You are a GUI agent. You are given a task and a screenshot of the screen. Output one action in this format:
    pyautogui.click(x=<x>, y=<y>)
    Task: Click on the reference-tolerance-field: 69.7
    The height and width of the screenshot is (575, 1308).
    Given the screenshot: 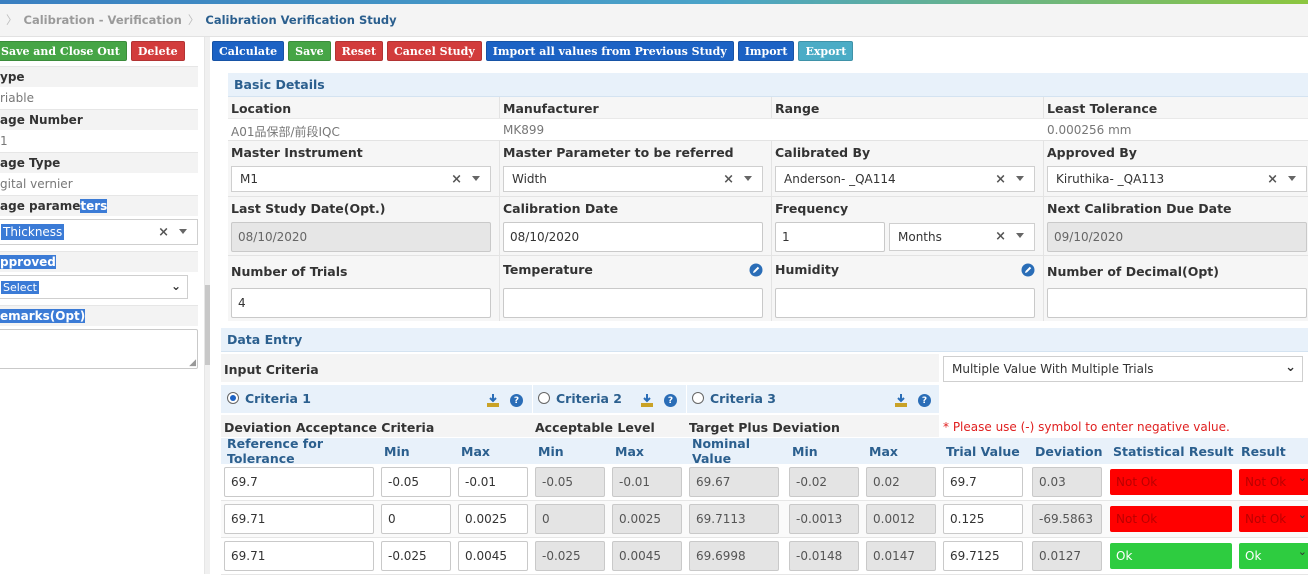 What is the action you would take?
    pyautogui.click(x=299, y=482)
    